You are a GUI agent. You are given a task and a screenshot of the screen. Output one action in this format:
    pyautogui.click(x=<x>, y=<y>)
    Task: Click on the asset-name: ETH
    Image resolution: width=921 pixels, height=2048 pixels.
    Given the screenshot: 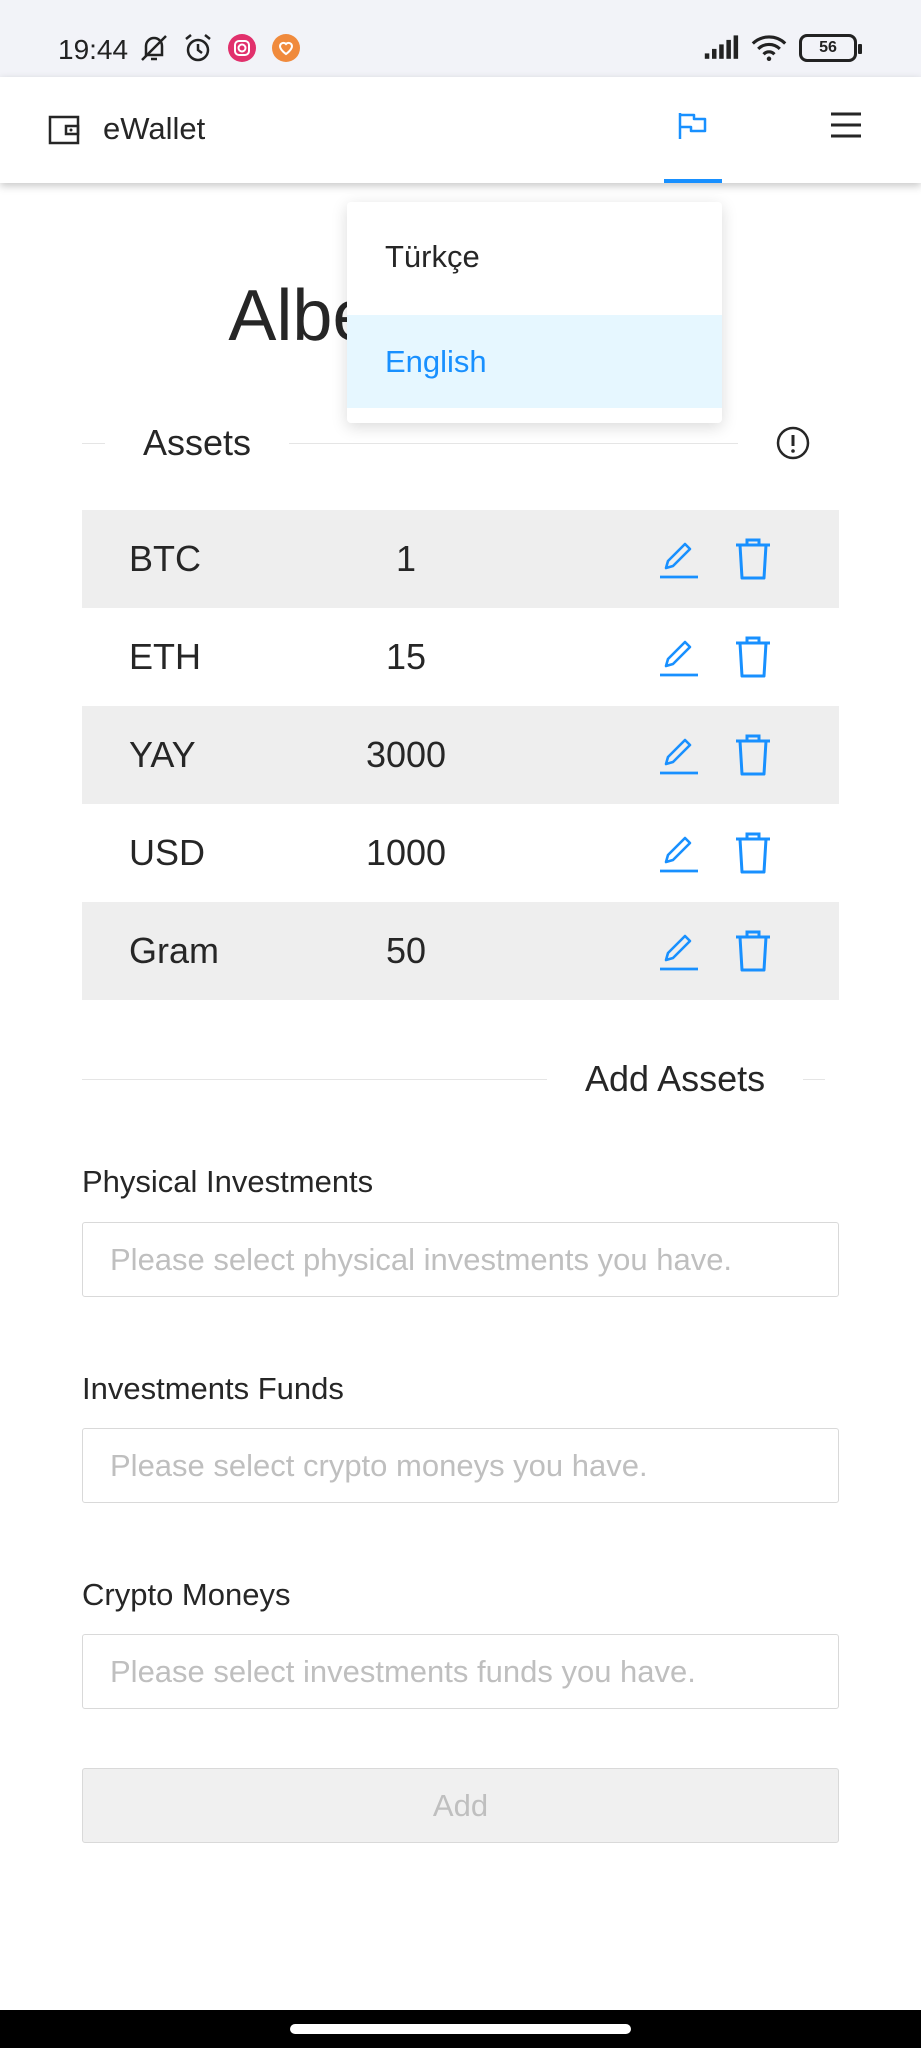 What is the action you would take?
    pyautogui.click(x=165, y=656)
    